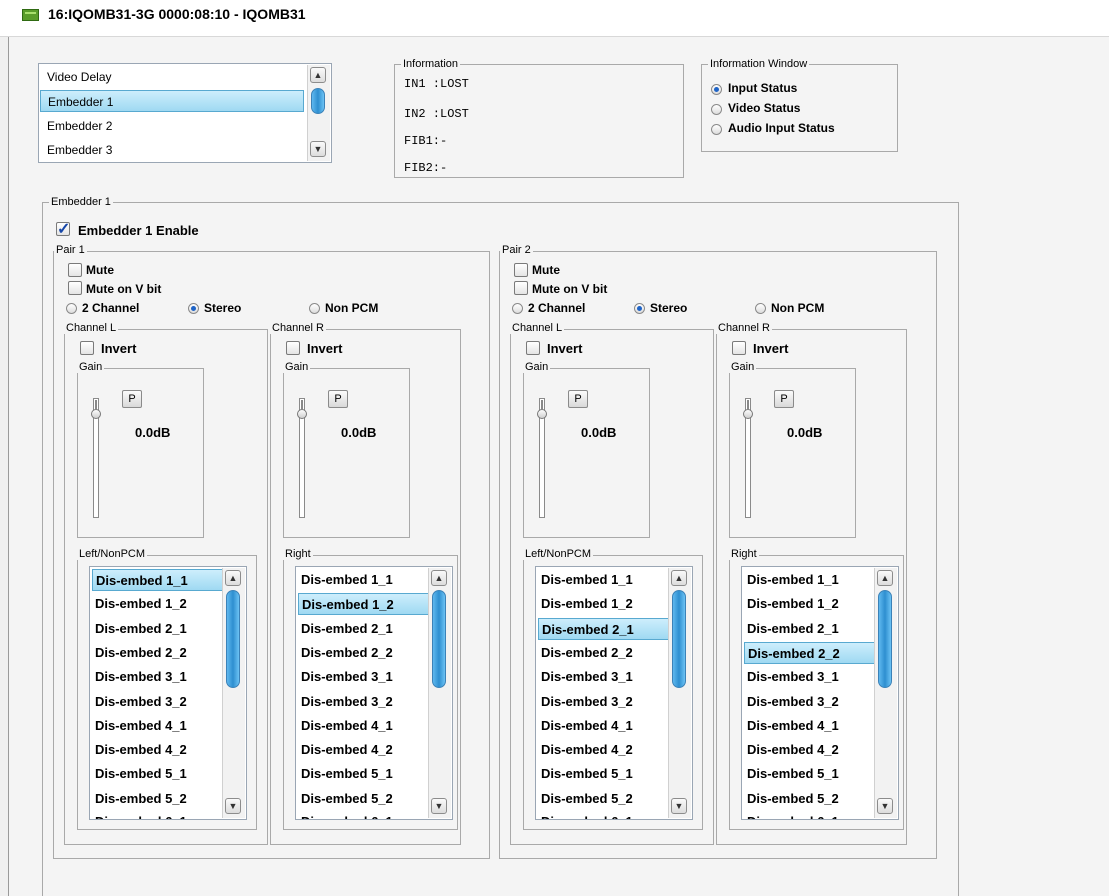  What do you see at coordinates (716, 89) in the screenshot?
I see `radio-input-status` at bounding box center [716, 89].